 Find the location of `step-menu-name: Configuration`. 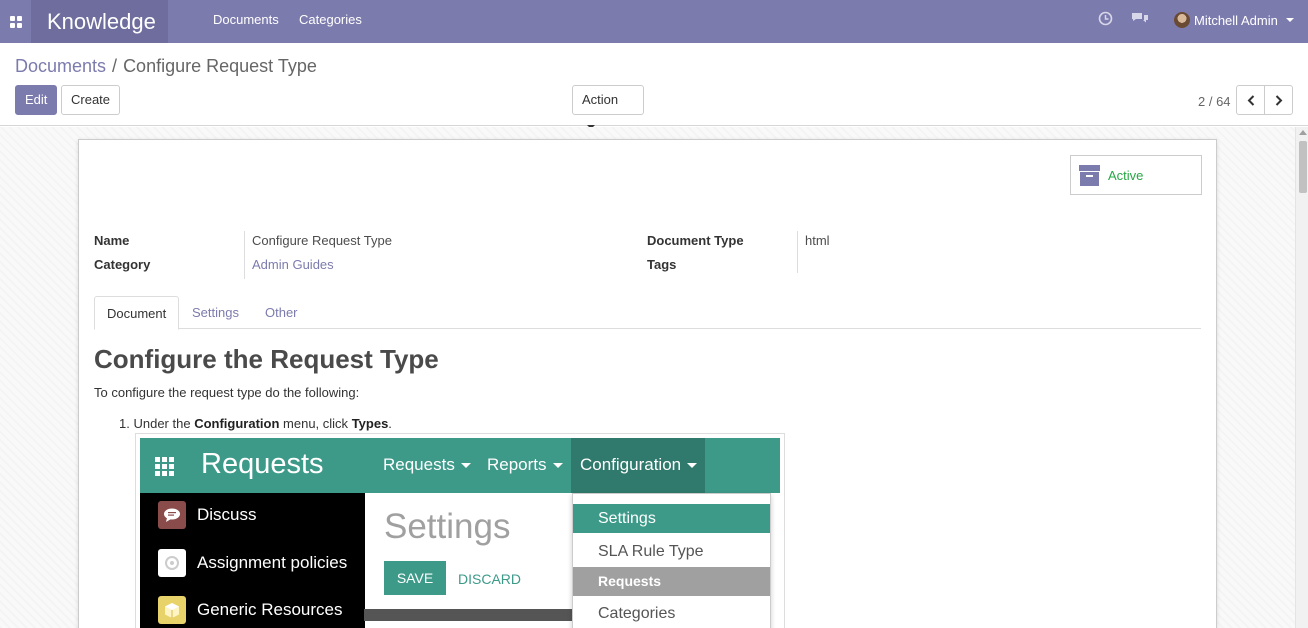

step-menu-name: Configuration is located at coordinates (237, 423).